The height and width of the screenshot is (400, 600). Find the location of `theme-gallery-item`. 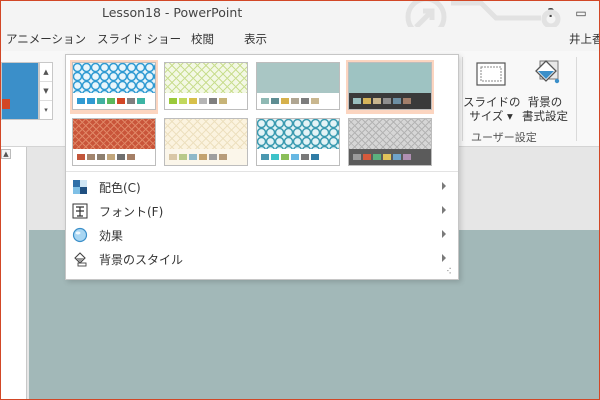

theme-gallery-item is located at coordinates (20, 91).